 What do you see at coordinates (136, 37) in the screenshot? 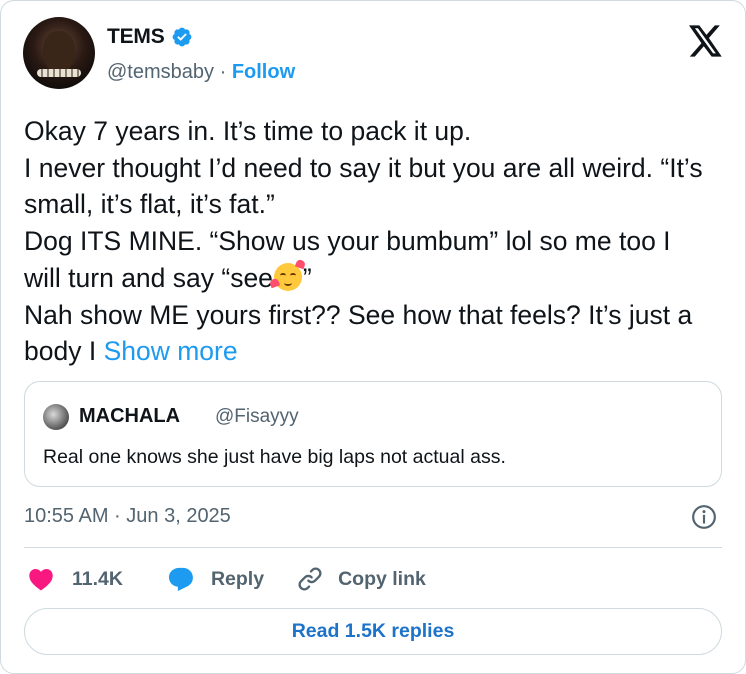
I see `author-name: TEMS` at bounding box center [136, 37].